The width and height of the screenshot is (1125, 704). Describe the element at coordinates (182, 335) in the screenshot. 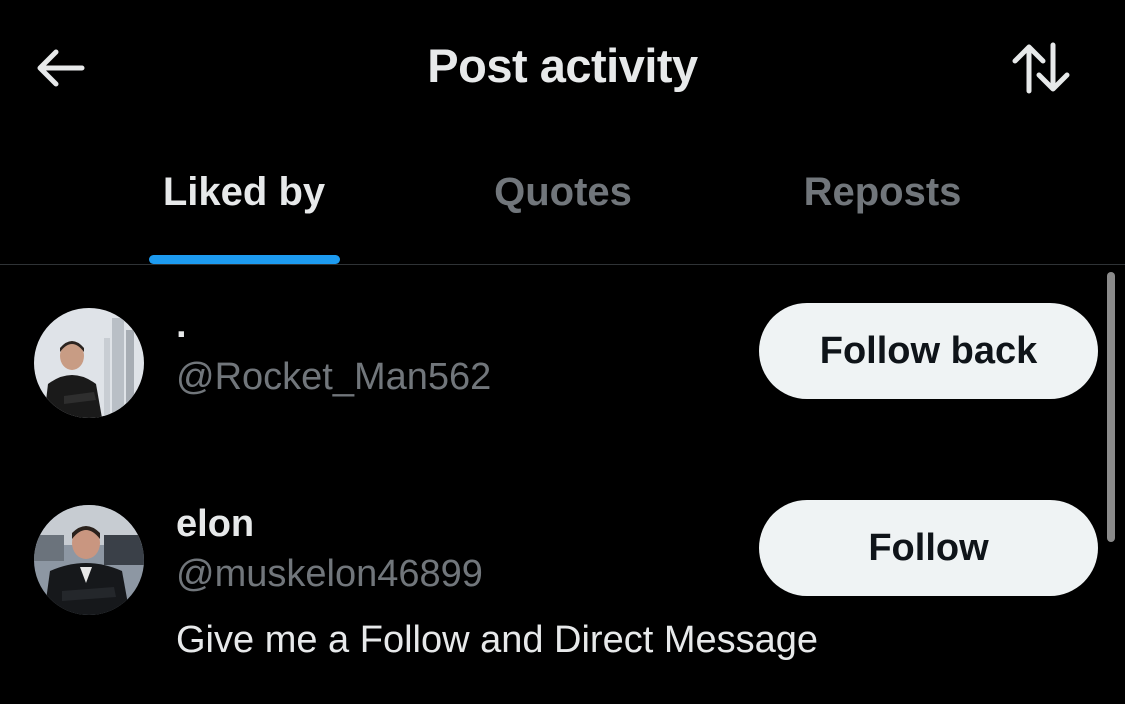

I see `display-name: ·` at that location.